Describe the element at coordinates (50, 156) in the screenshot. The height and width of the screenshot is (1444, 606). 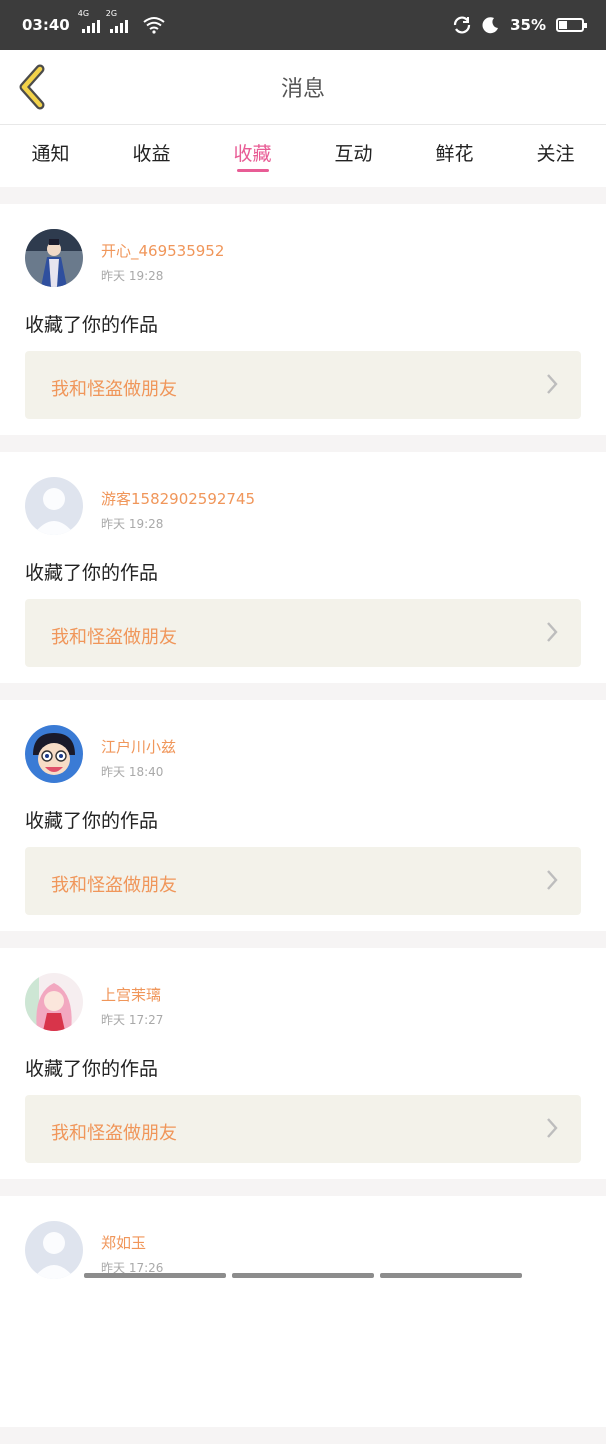
I see `tab-notifications: 通知` at that location.